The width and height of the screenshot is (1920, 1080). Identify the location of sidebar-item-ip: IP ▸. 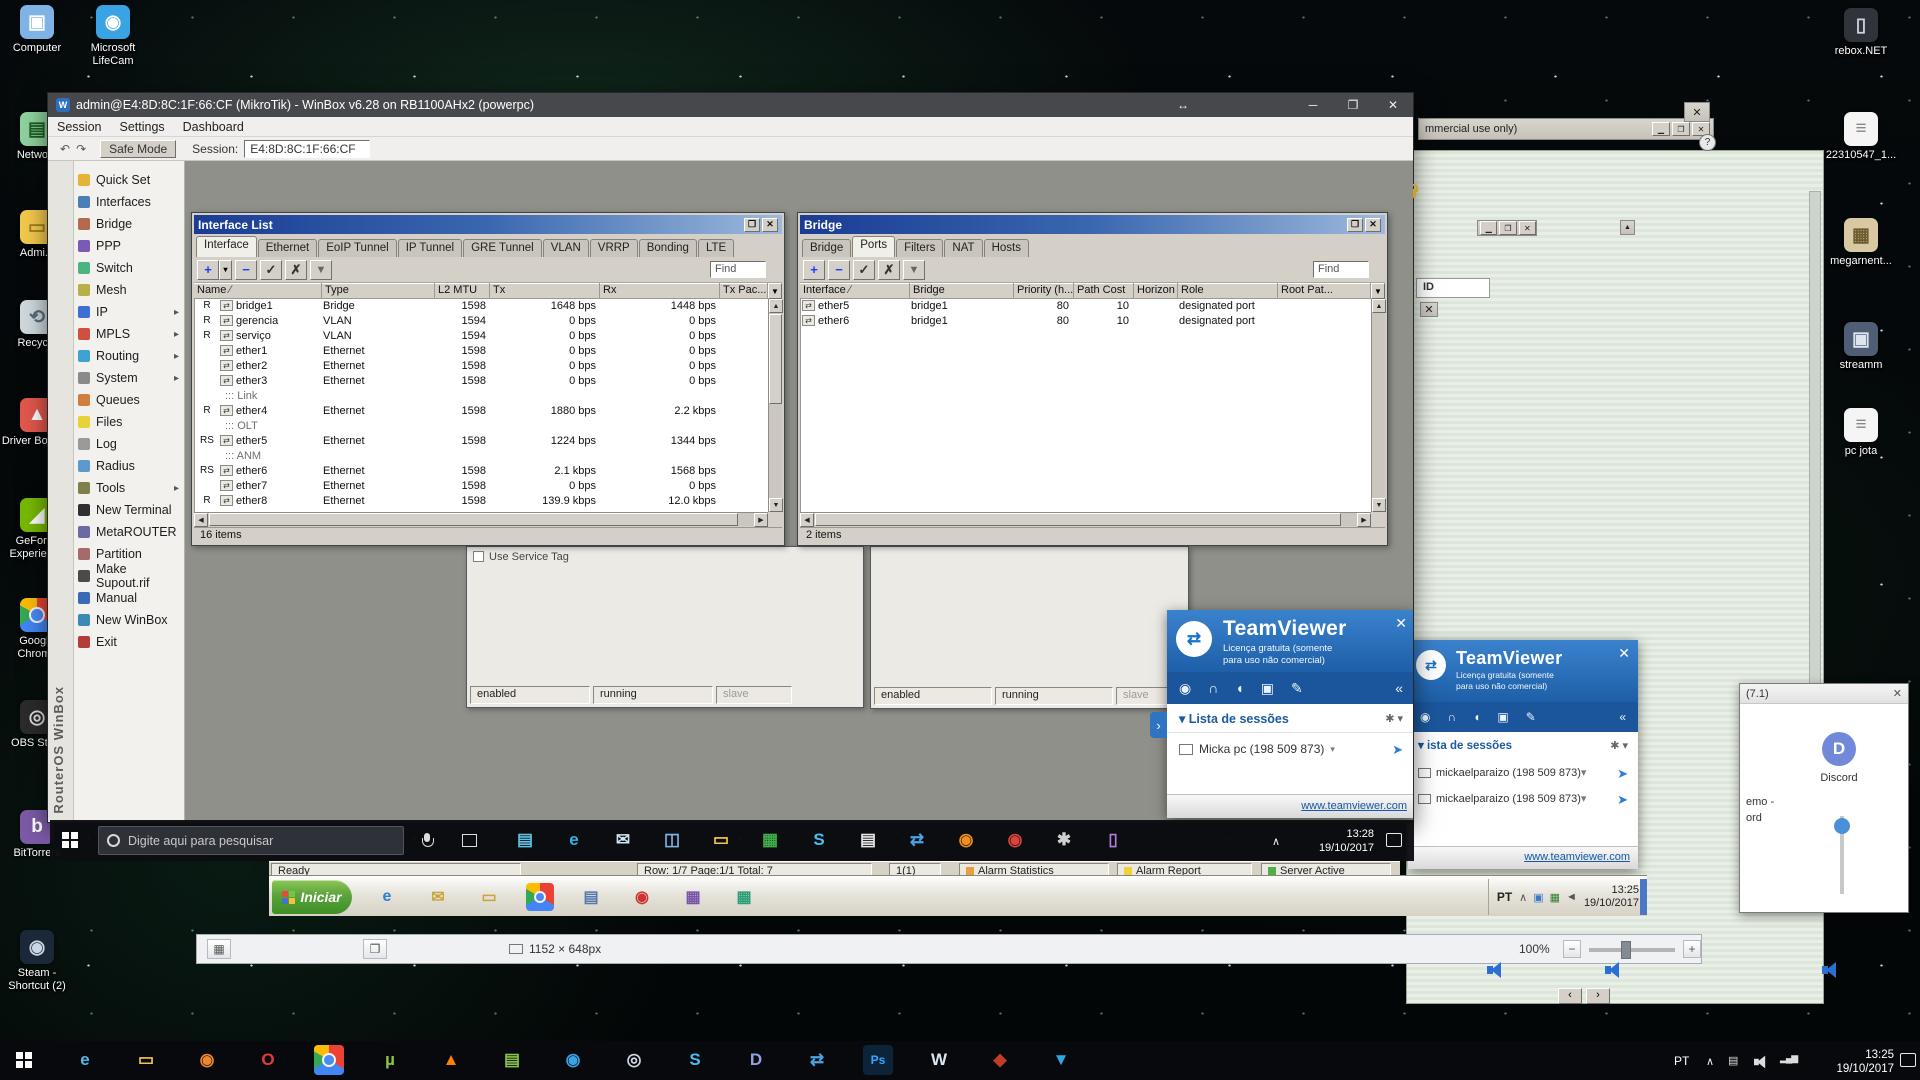
(129, 312).